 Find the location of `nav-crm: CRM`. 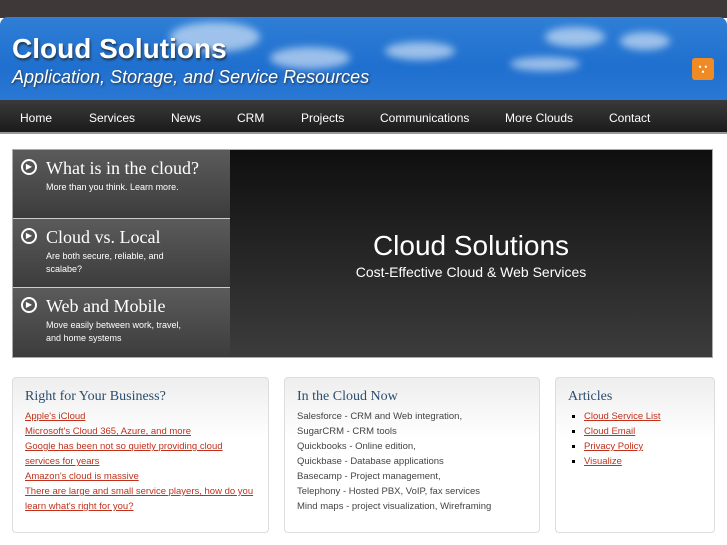

nav-crm: CRM is located at coordinates (250, 118).